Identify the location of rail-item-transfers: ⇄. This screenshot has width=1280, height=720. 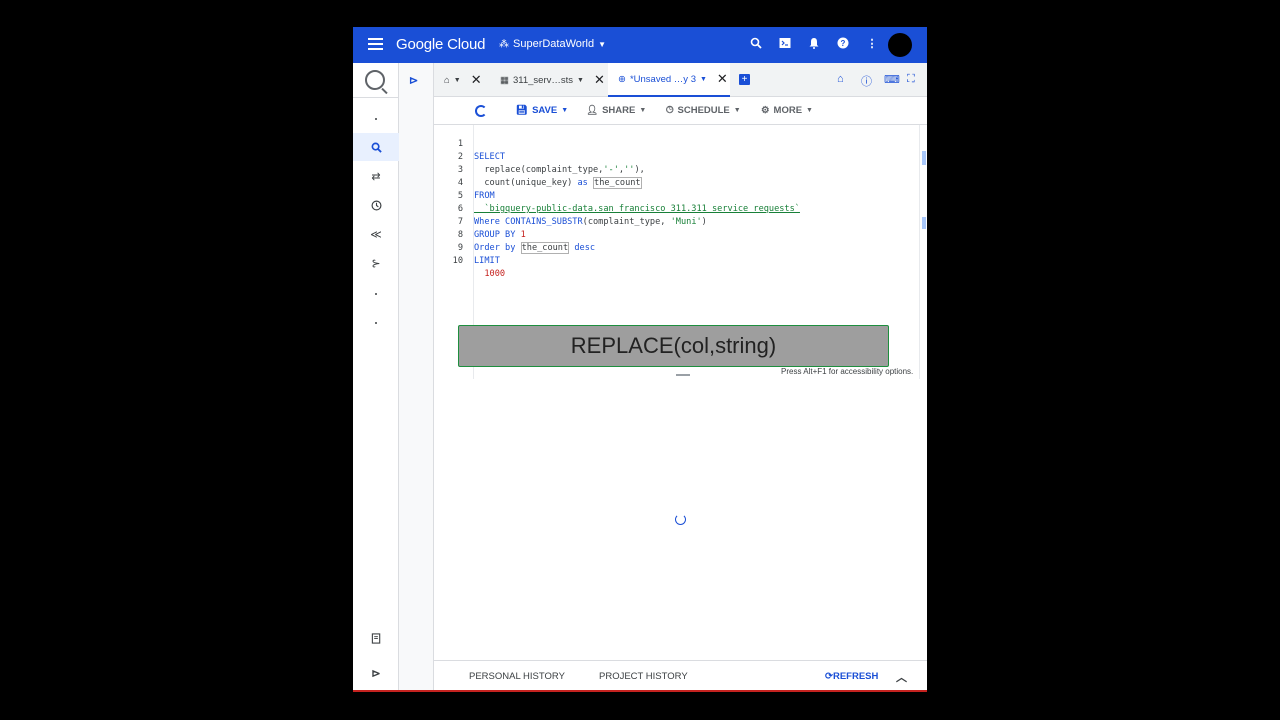
(376, 176).